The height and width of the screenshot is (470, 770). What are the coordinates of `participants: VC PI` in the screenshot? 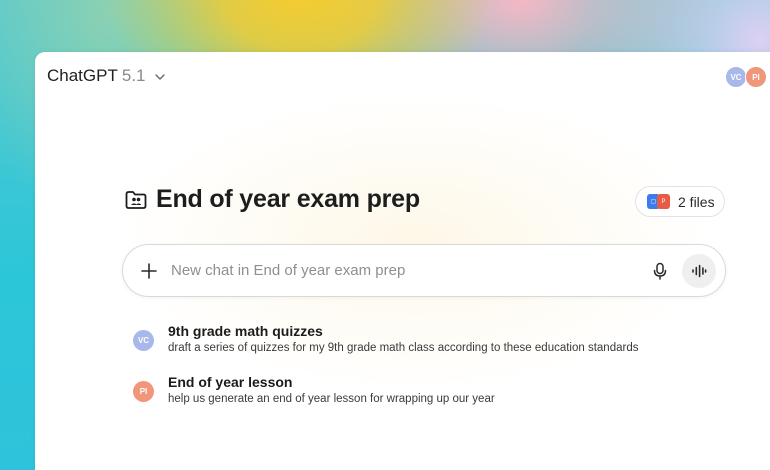 It's located at (746, 77).